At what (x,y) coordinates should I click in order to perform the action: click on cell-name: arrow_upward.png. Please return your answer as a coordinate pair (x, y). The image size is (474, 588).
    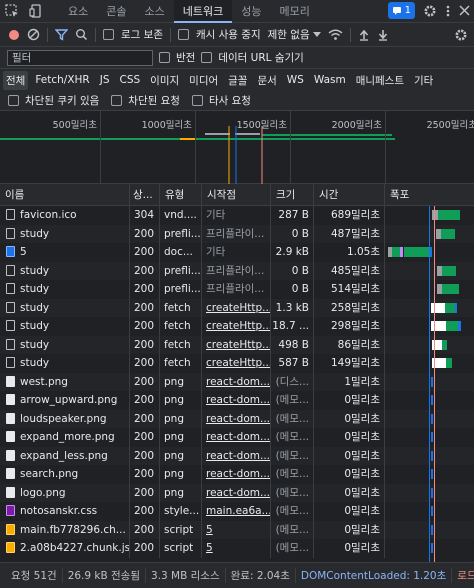
    Looking at the image, I should click on (65, 400).